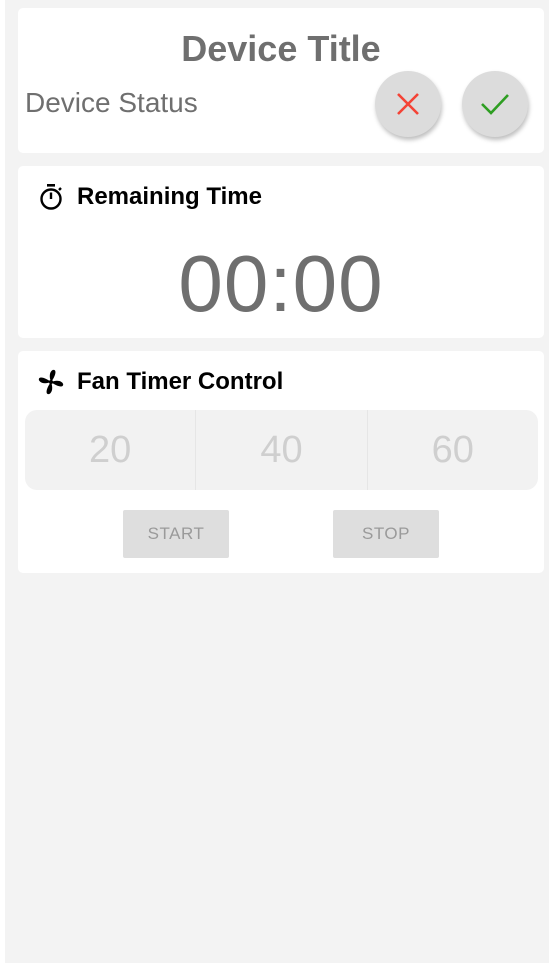 The width and height of the screenshot is (554, 973). What do you see at coordinates (281, 283) in the screenshot?
I see `remaining-time-value: 00:00` at bounding box center [281, 283].